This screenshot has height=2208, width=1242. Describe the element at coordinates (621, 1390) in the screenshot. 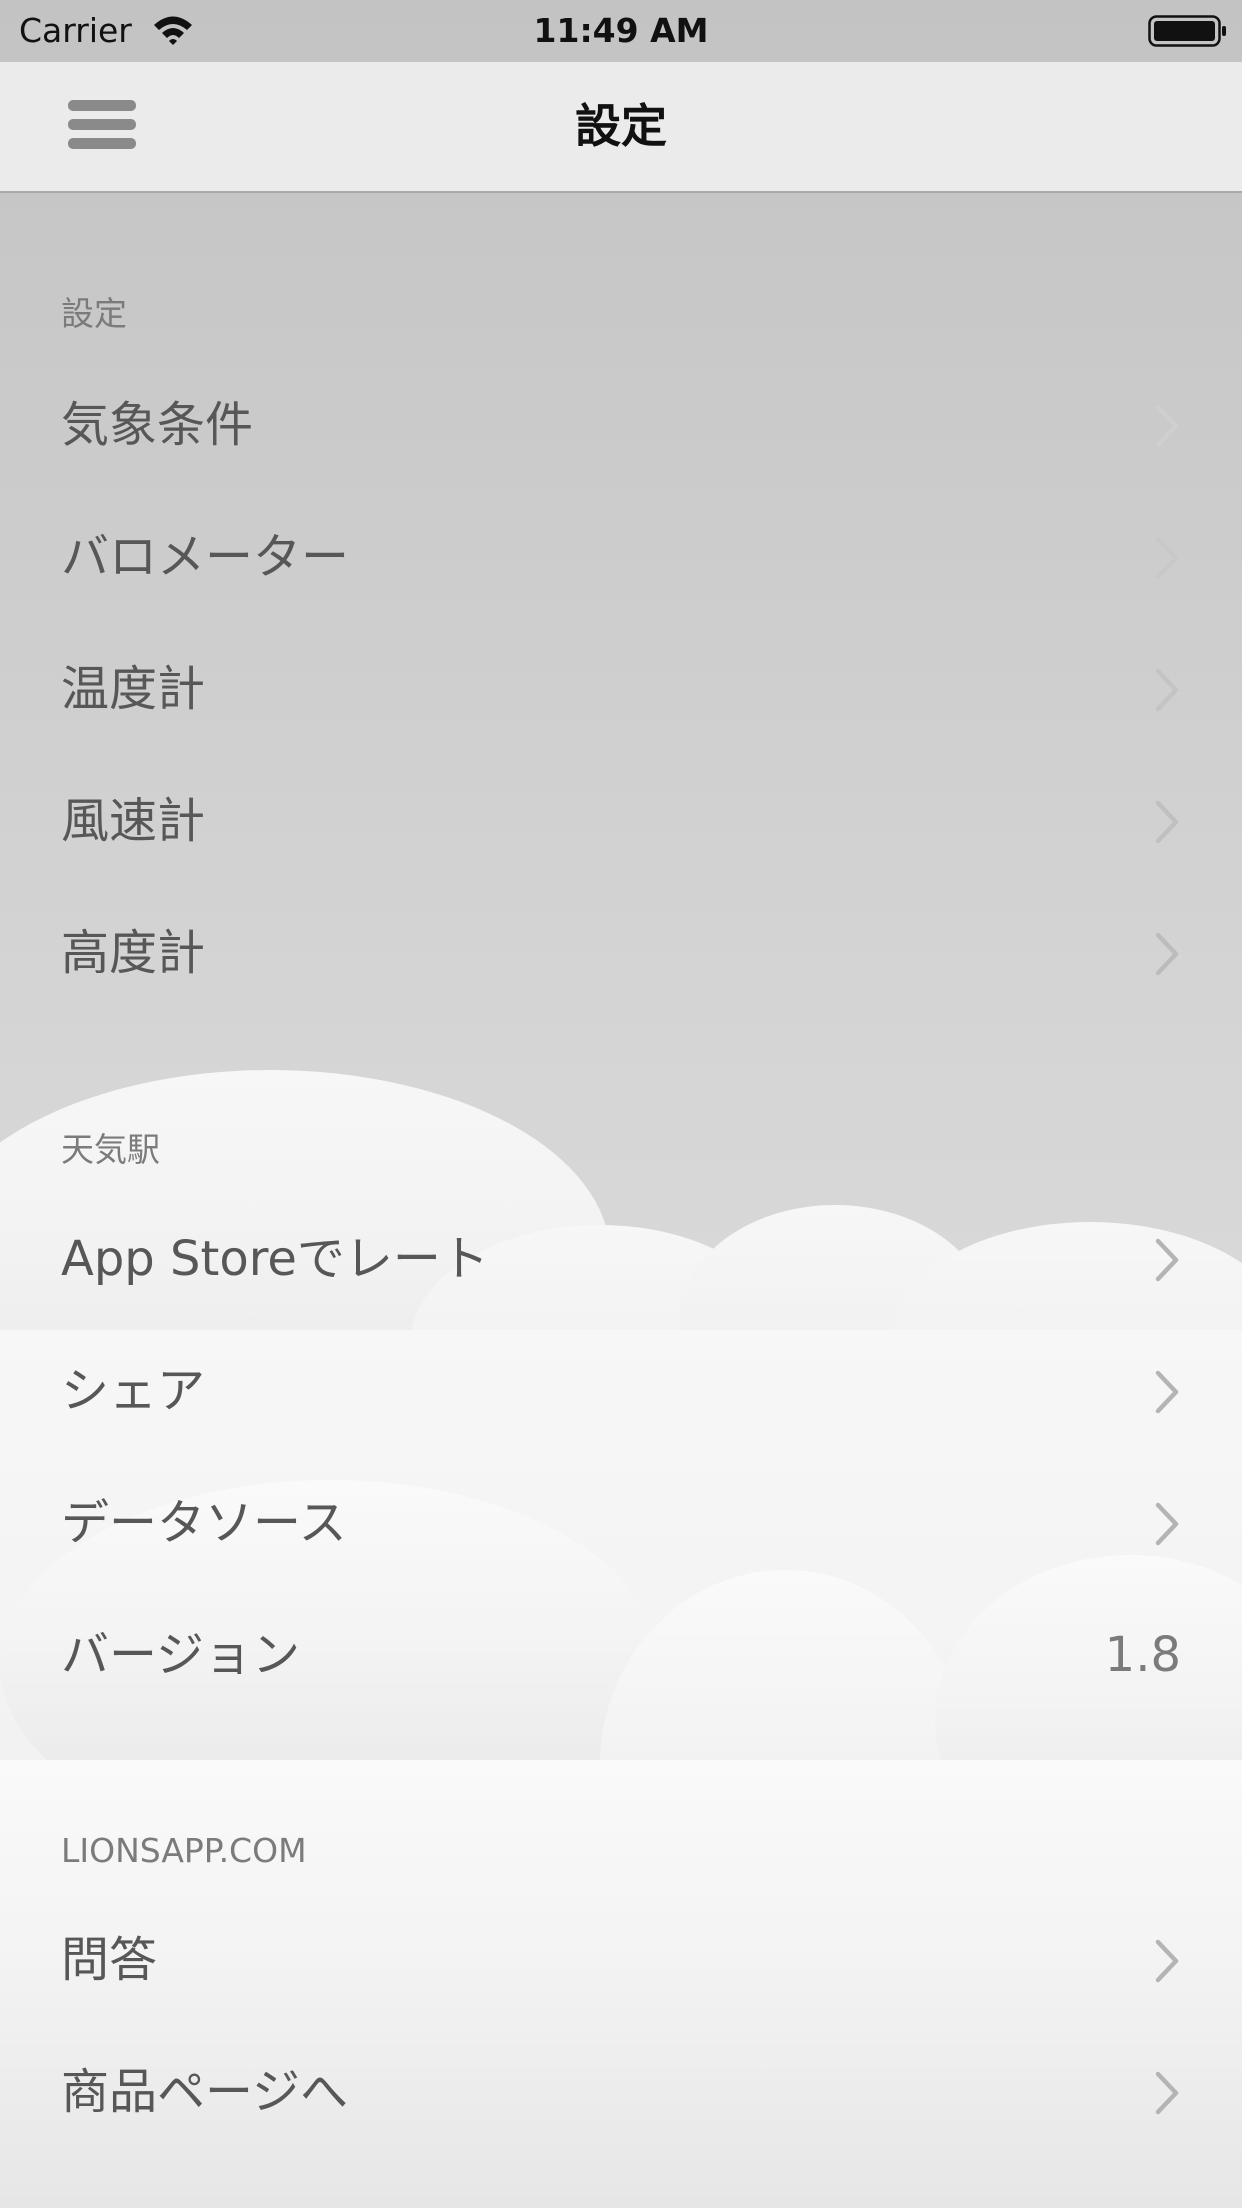

I see `row-share: シェア` at that location.